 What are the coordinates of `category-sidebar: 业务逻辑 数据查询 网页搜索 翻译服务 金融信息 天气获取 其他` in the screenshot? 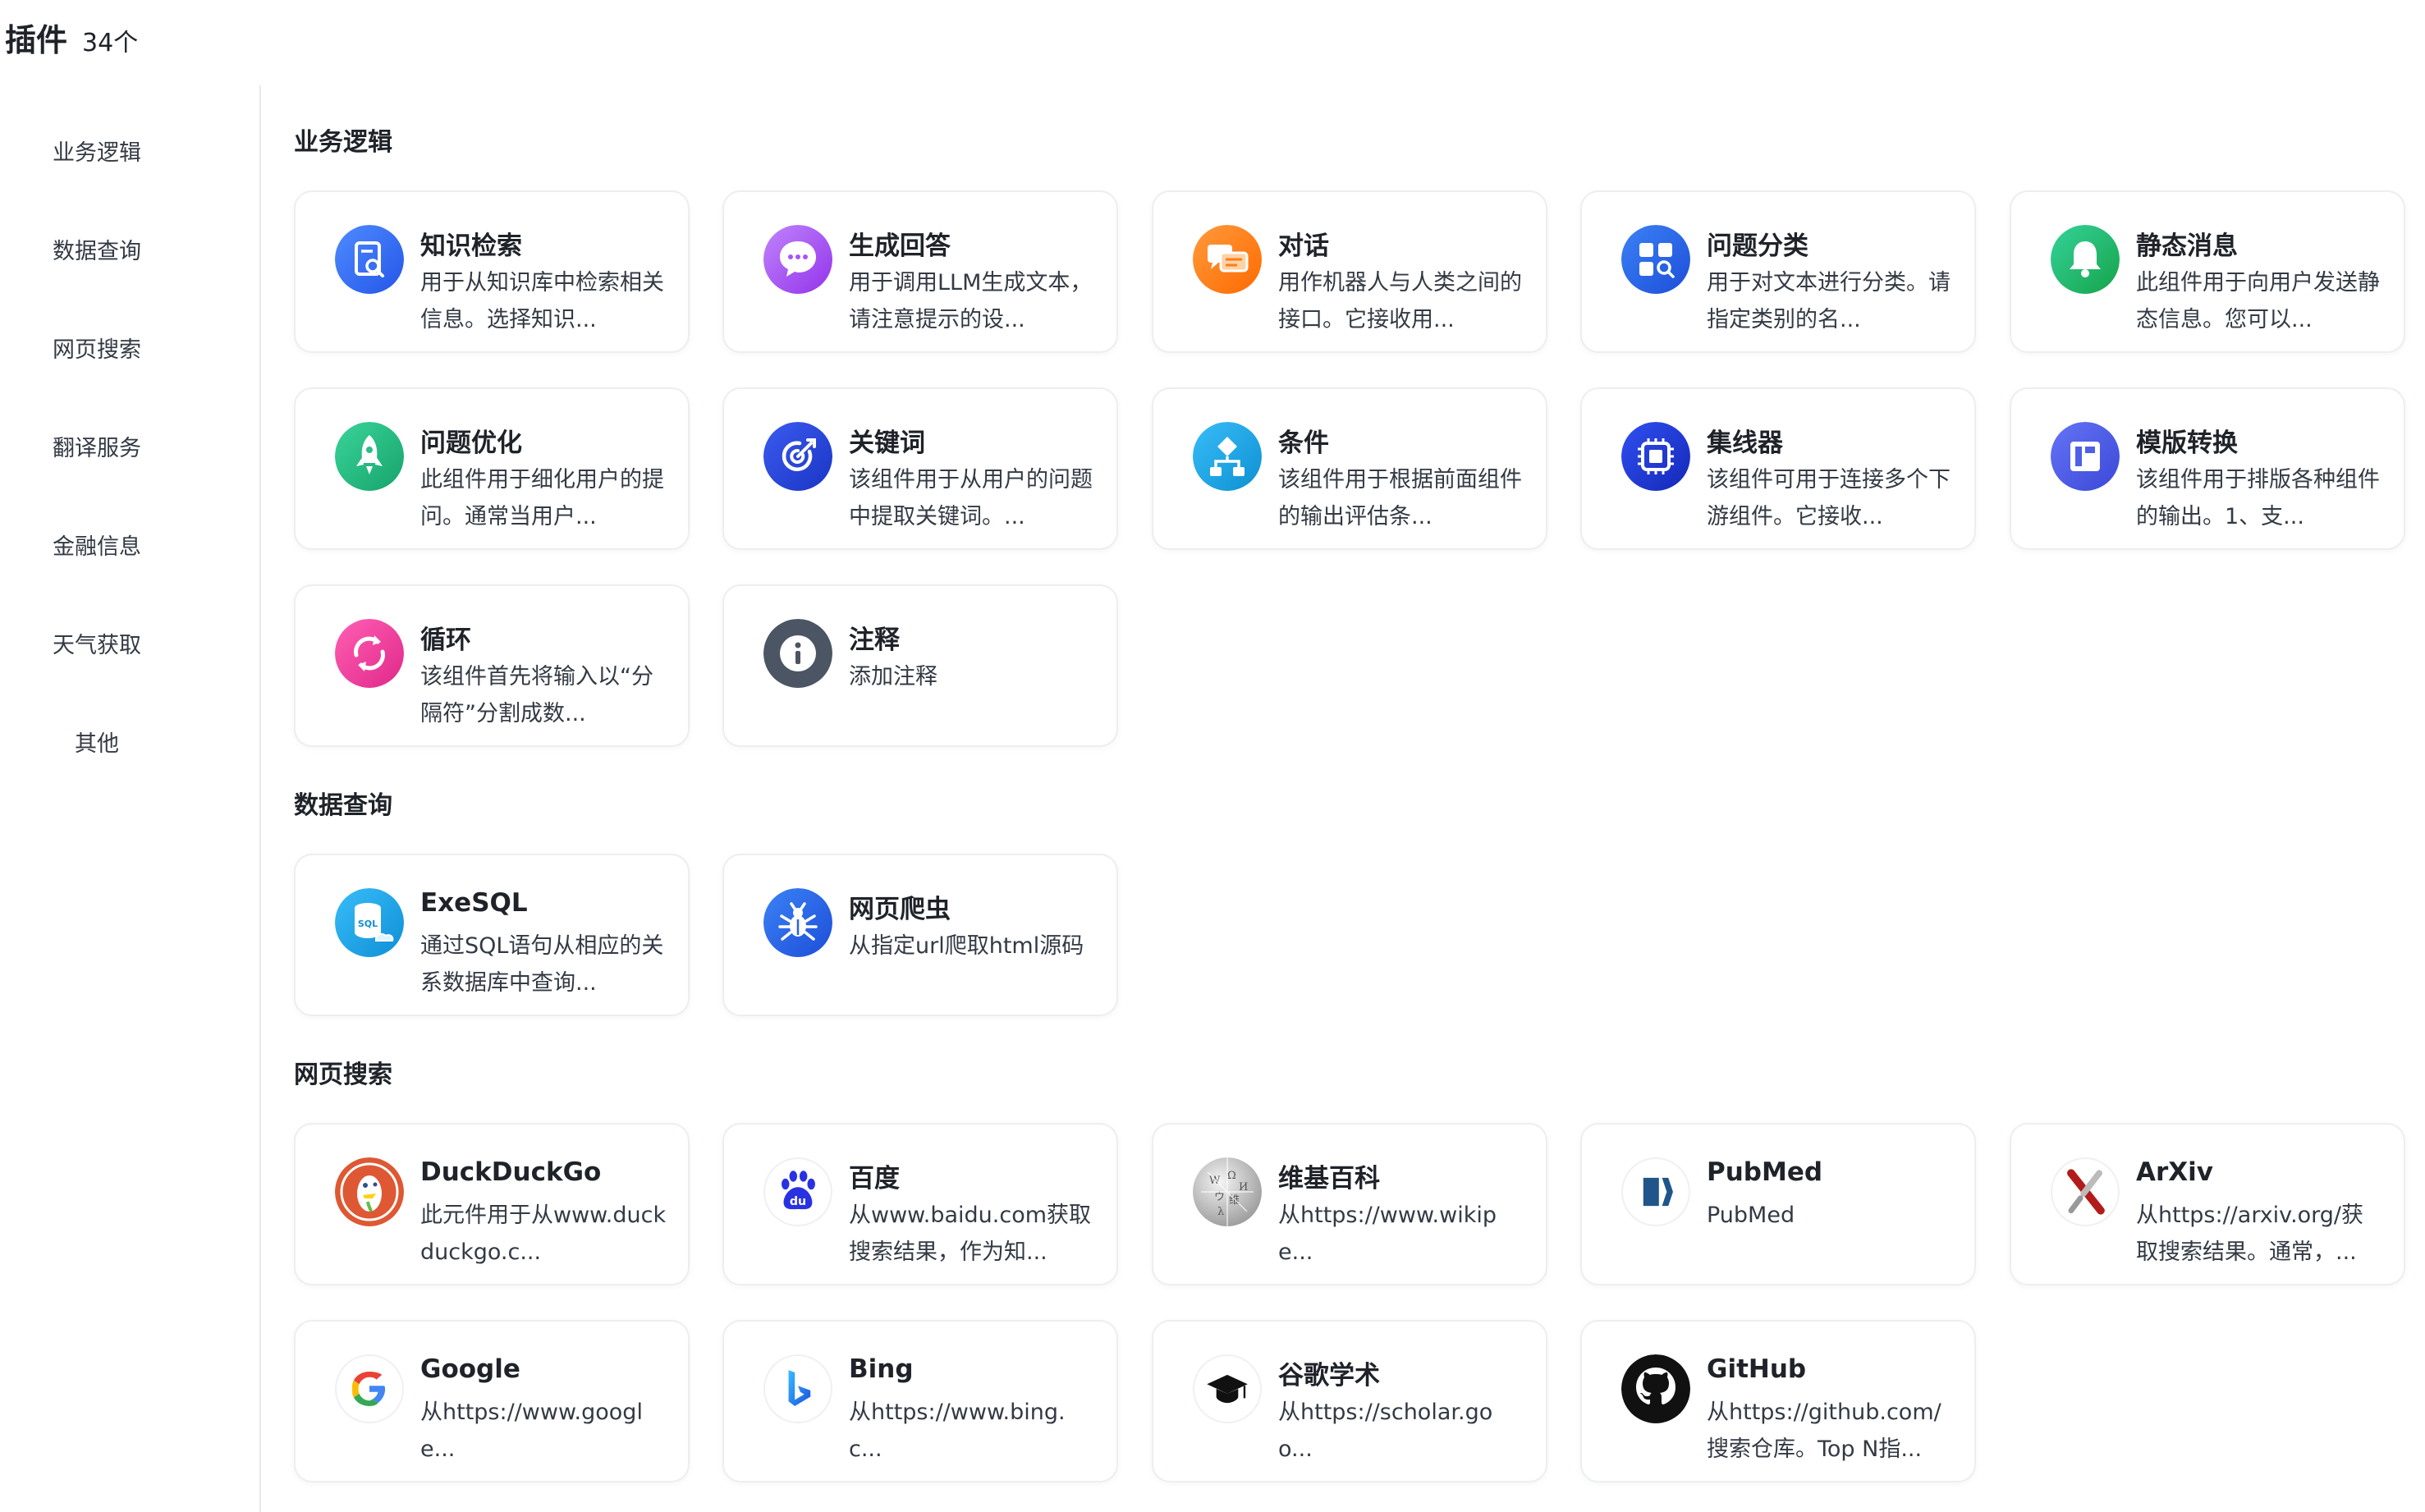 It's located at (130, 798).